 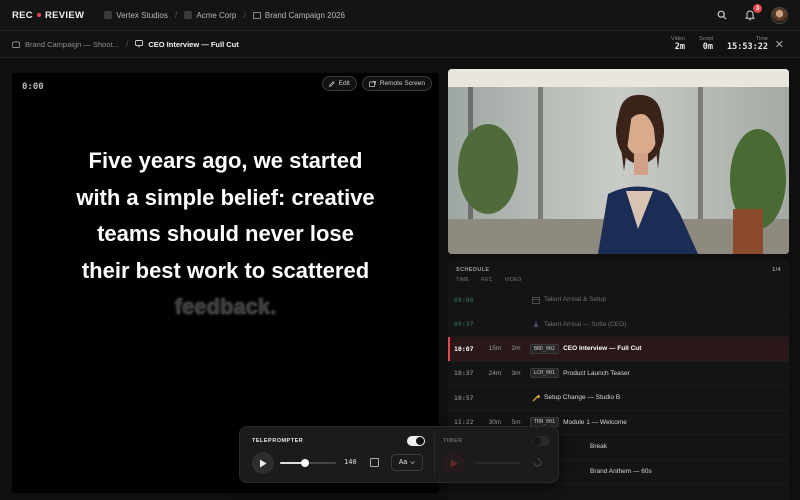 I want to click on top-actions: 3, so click(x=751, y=14).